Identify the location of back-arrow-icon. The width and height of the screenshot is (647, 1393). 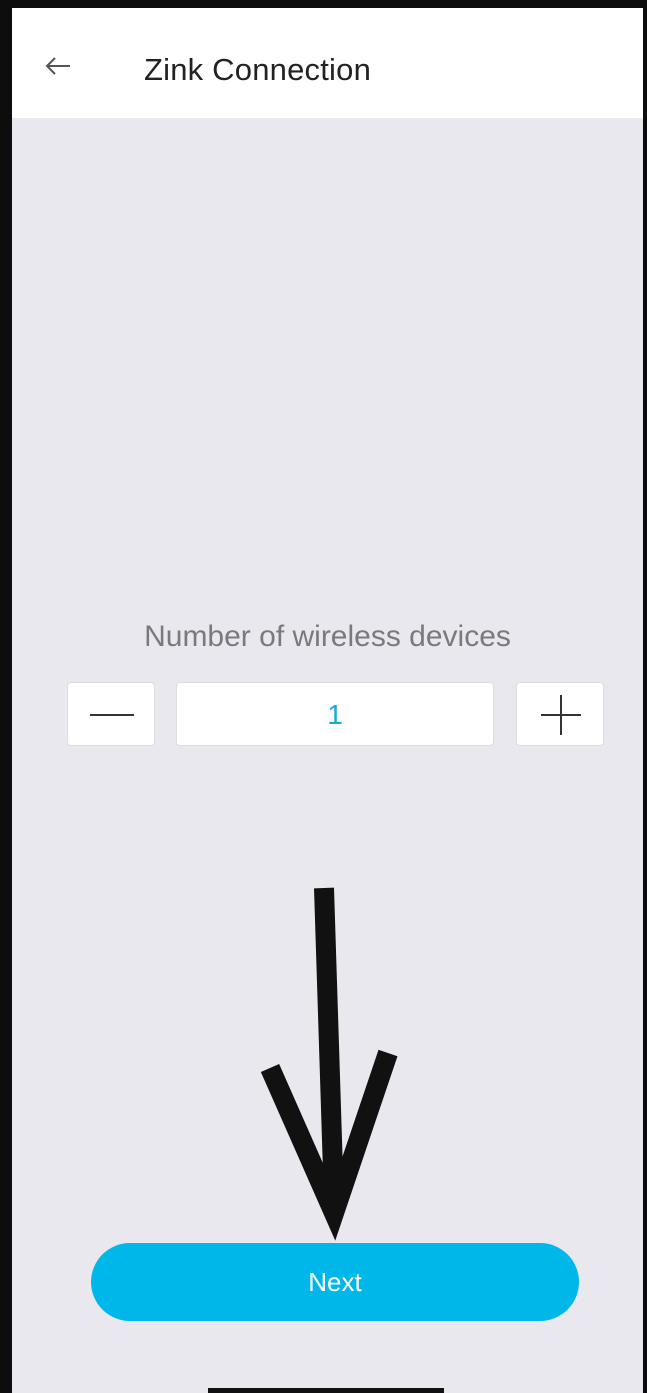
(58, 66).